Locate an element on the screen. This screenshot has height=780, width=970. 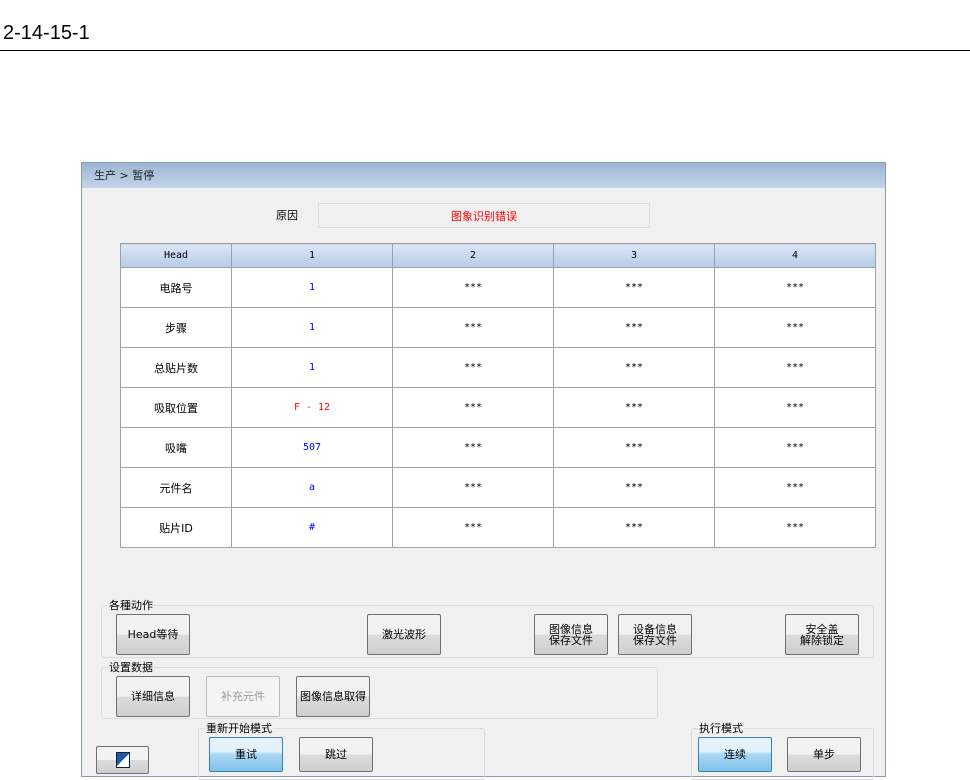
header-rule is located at coordinates (485, 50).